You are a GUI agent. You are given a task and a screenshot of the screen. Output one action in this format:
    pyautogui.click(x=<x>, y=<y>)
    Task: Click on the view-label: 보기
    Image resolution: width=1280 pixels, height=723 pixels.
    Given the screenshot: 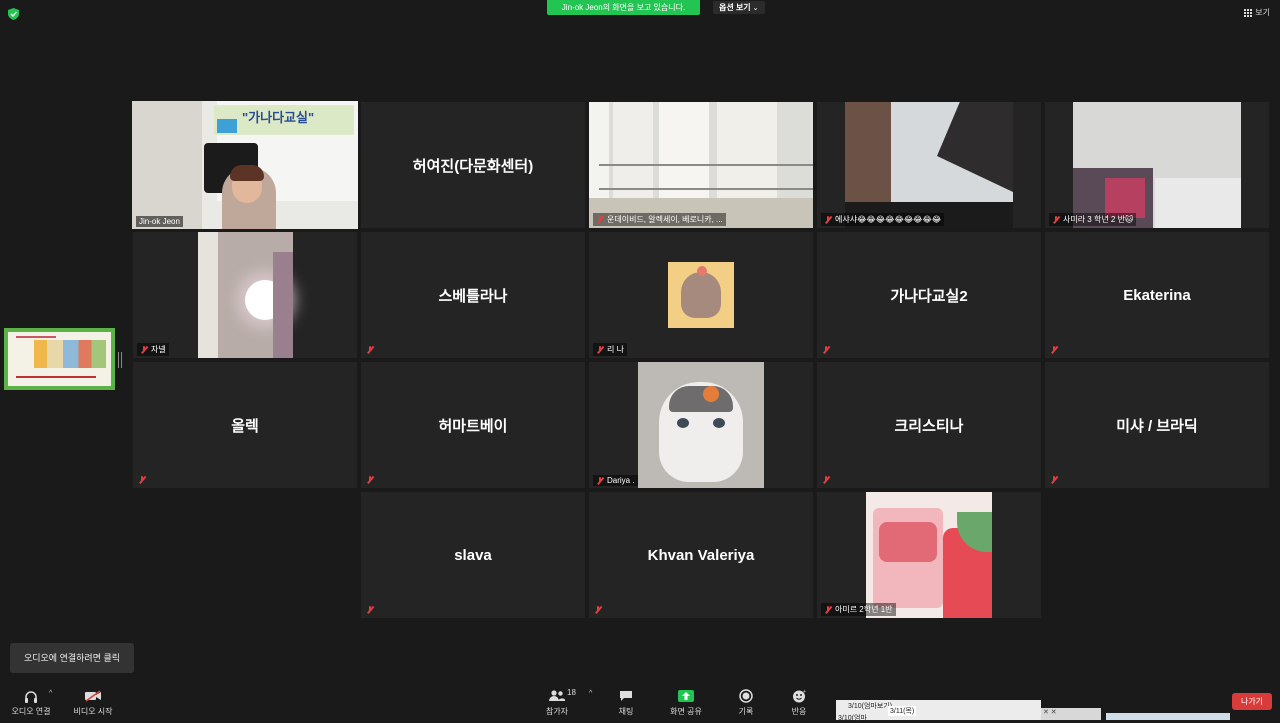 What is the action you would take?
    pyautogui.click(x=1262, y=12)
    